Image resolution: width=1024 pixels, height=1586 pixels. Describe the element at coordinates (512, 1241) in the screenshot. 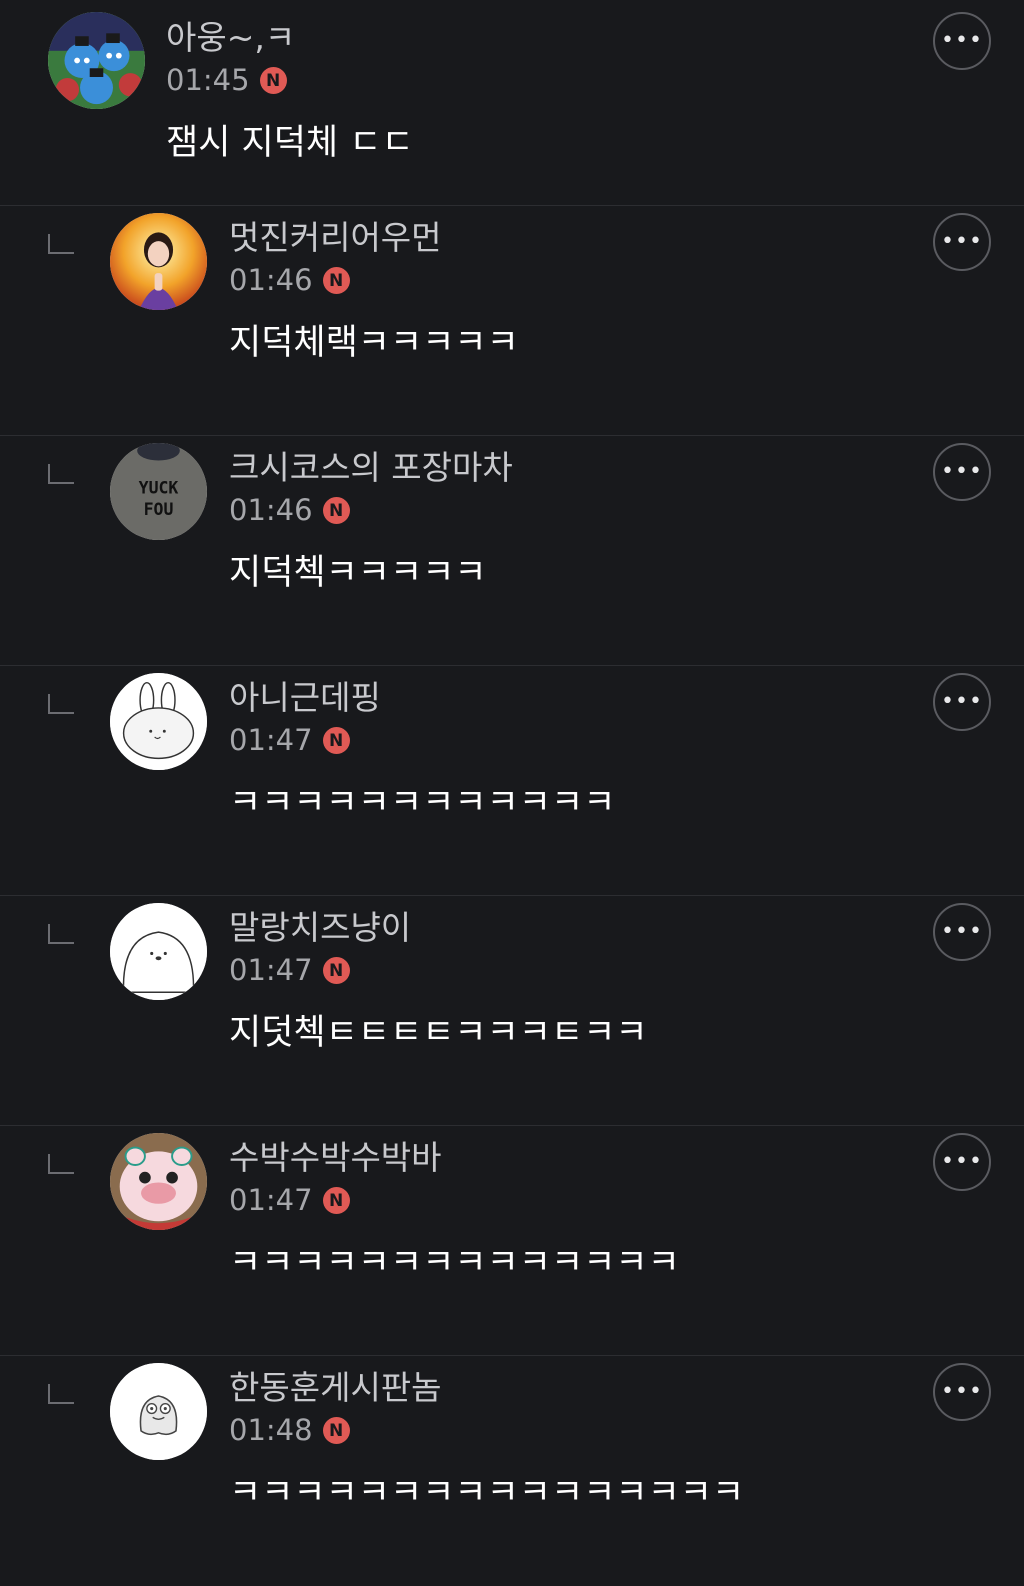

I see `reply-item: 수박수박수박바 01:47 N ㅋㅋㅋㅋㅋㅋㅋㅋㅋㅋㅋㅋㅋㅋ •••` at that location.